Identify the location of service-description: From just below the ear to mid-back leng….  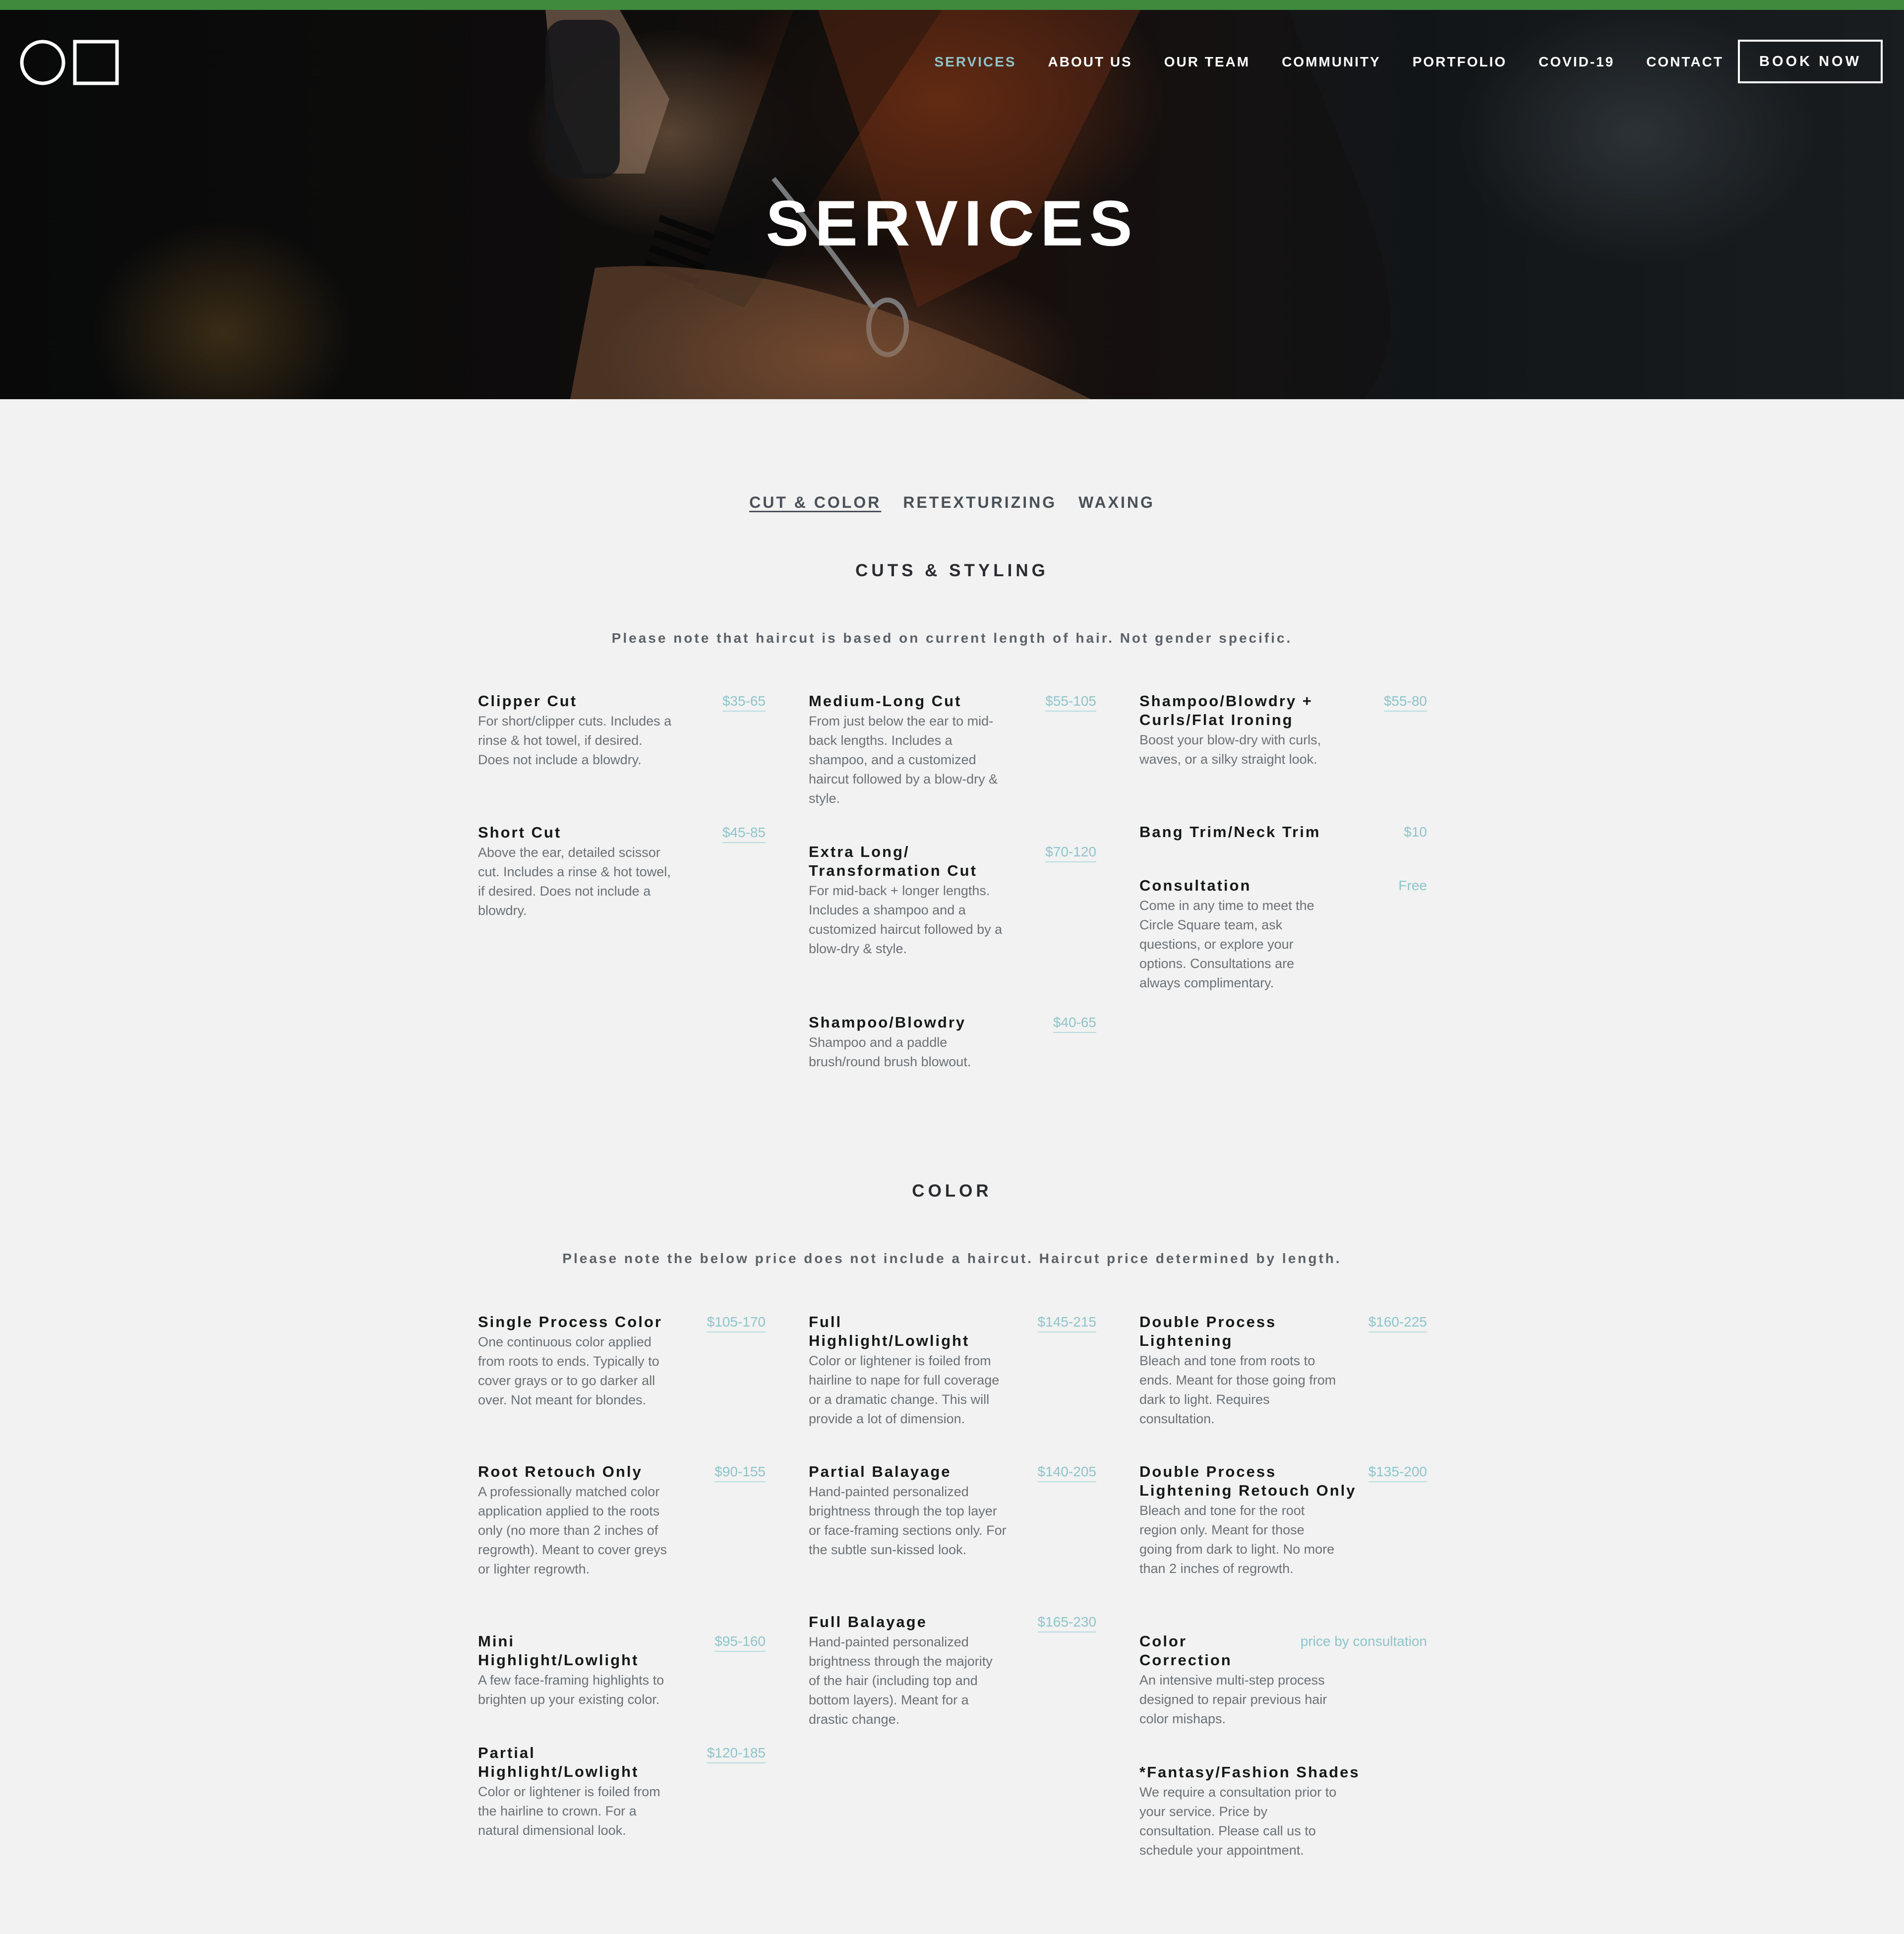
(903, 760).